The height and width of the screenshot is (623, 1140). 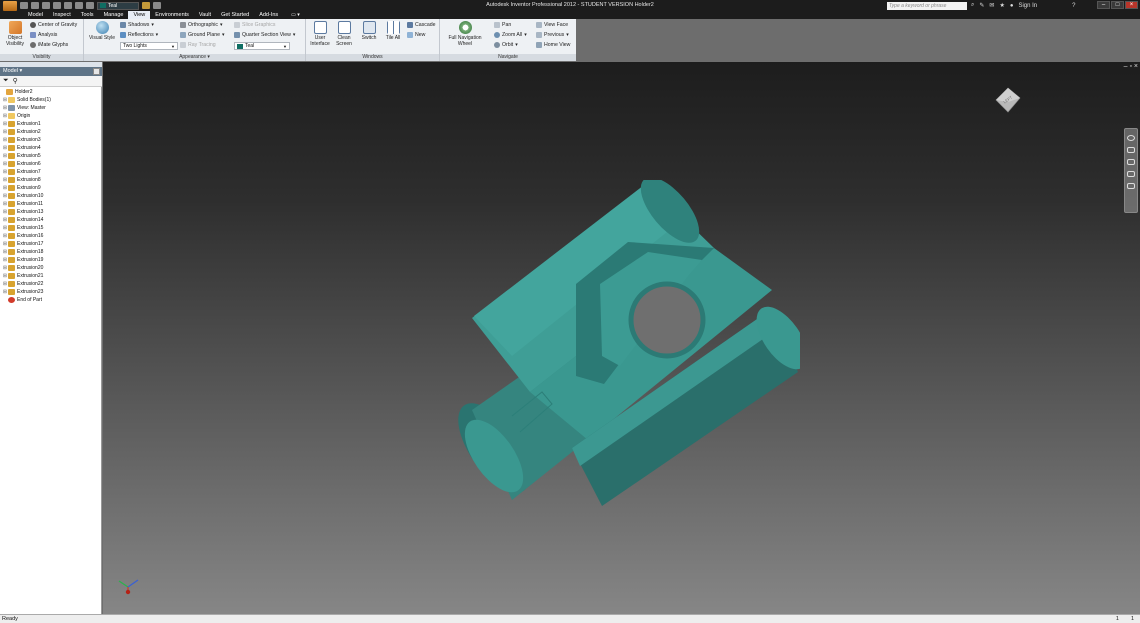 What do you see at coordinates (51, 292) in the screenshot?
I see `browser-tree-item: ⊞ Extrusion23` at bounding box center [51, 292].